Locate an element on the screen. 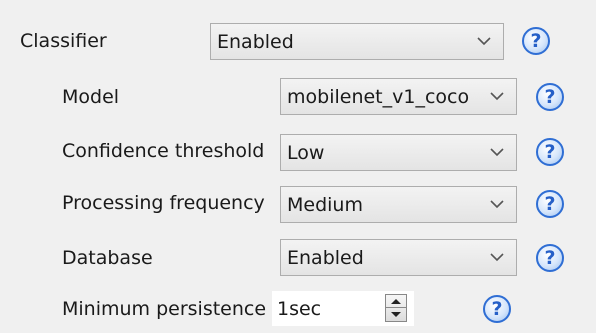 Image resolution: width=596 pixels, height=333 pixels. spinner-arrows-icon is located at coordinates (396, 308).